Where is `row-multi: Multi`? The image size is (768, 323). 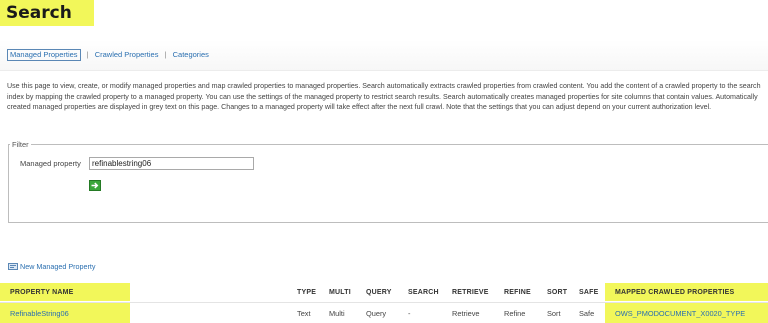
row-multi: Multi is located at coordinates (337, 313).